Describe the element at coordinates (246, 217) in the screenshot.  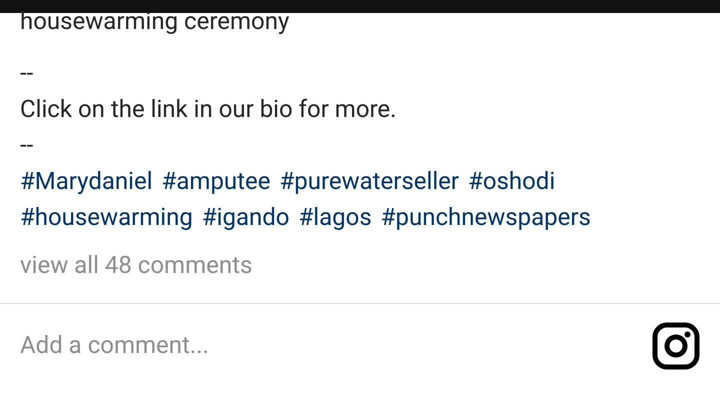
I see `hashtag-link: #igando` at that location.